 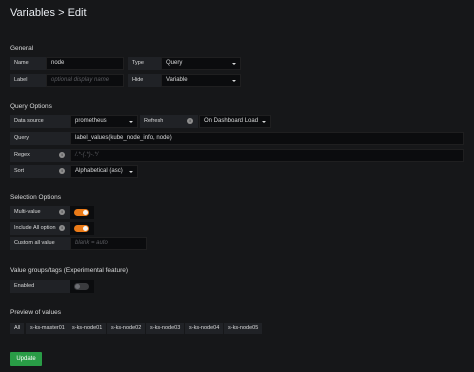 I want to click on query-options-section-title: Query Options, so click(x=31, y=106).